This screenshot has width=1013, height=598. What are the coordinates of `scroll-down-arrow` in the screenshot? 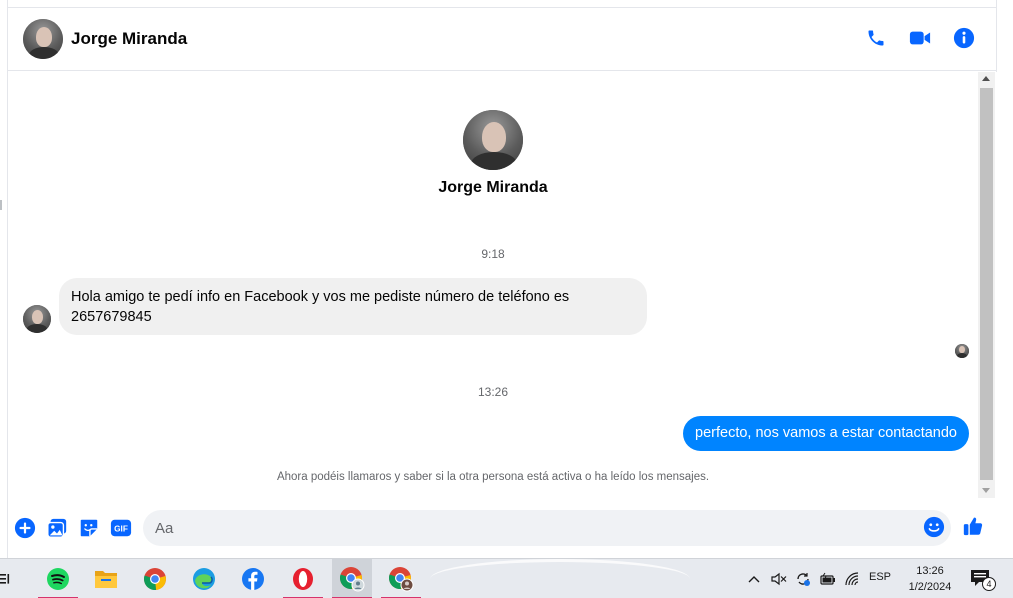 It's located at (986, 490).